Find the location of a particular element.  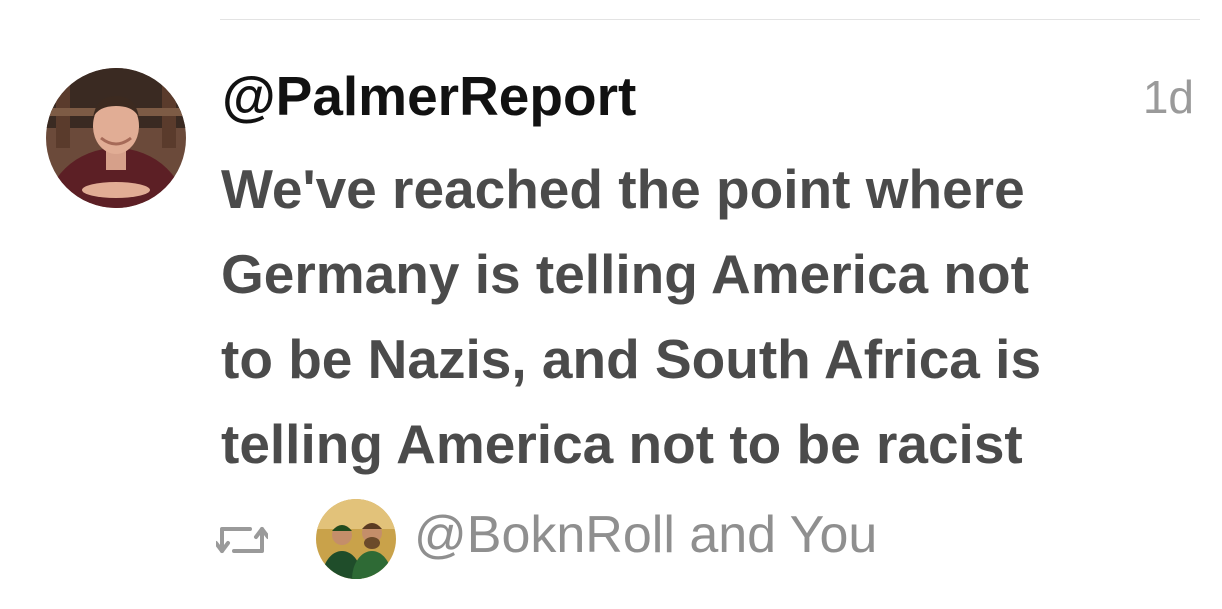

retweeter-avatar is located at coordinates (356, 539).